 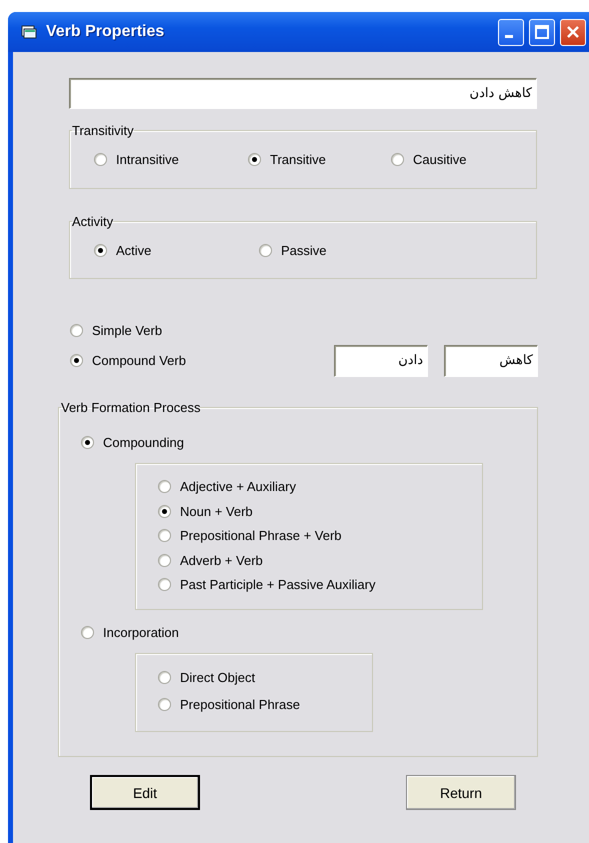 I want to click on verb-part-field: دادن, so click(x=381, y=360).